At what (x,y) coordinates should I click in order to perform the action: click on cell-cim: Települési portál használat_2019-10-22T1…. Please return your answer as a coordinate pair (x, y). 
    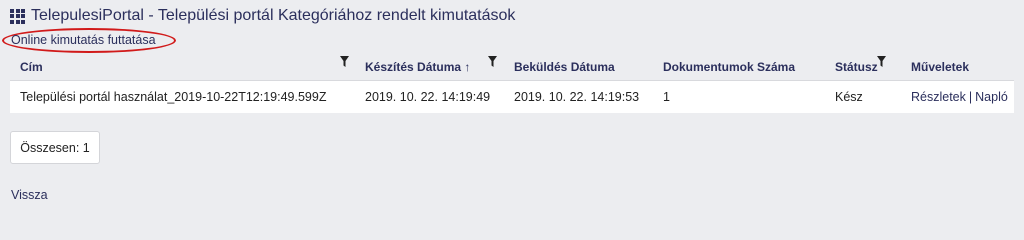
    Looking at the image, I should click on (173, 97).